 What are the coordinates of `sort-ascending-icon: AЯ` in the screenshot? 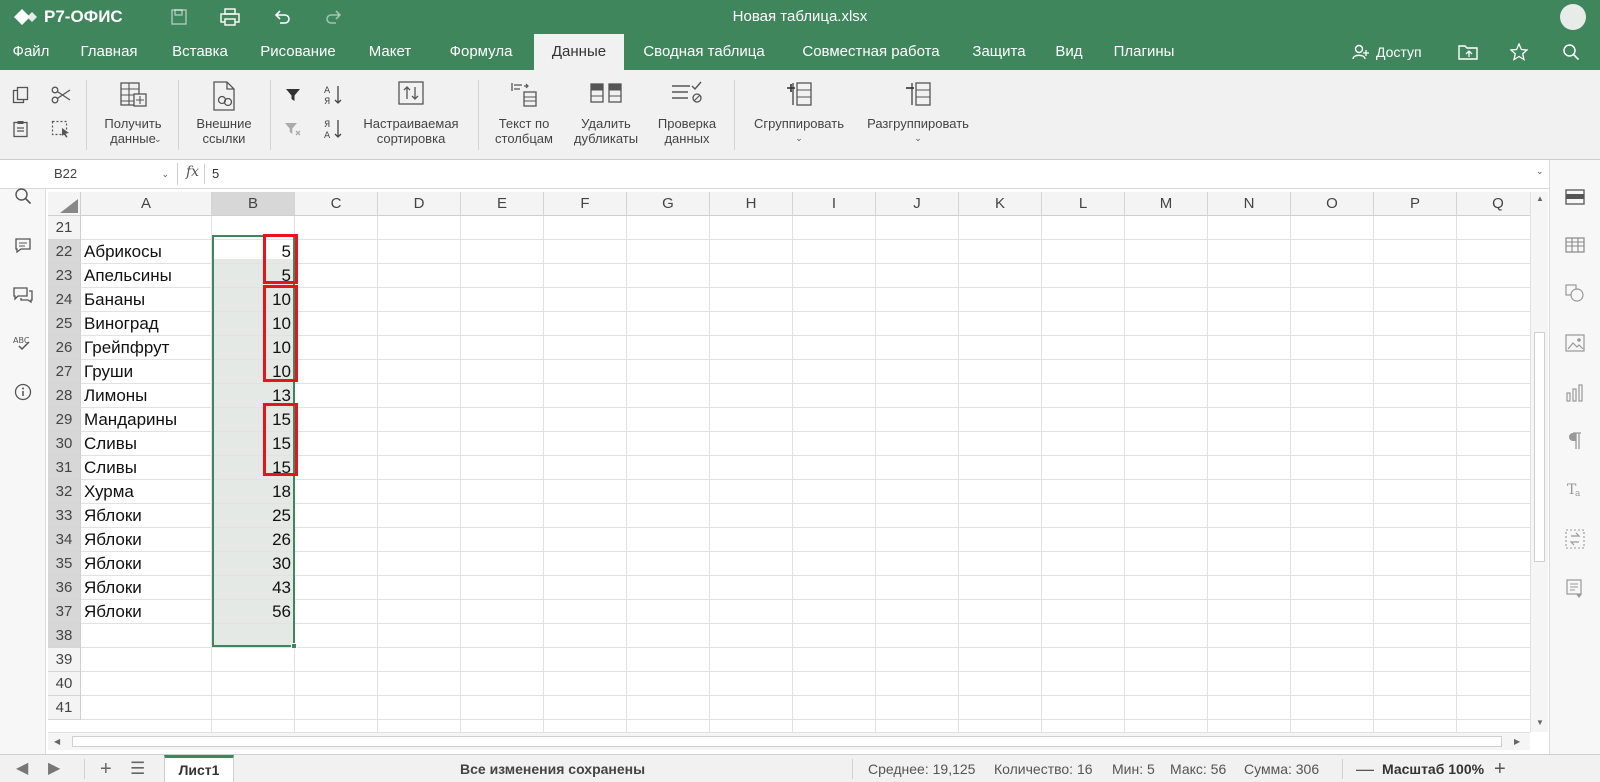 It's located at (333, 95).